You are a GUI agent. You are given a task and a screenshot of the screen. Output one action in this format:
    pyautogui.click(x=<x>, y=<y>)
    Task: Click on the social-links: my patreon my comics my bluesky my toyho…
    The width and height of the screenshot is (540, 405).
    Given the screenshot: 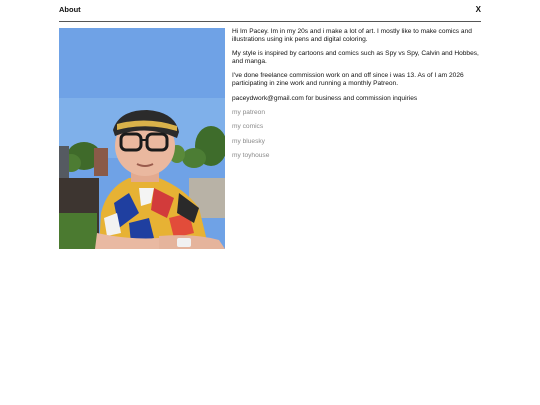 What is the action you would take?
    pyautogui.click(x=357, y=134)
    